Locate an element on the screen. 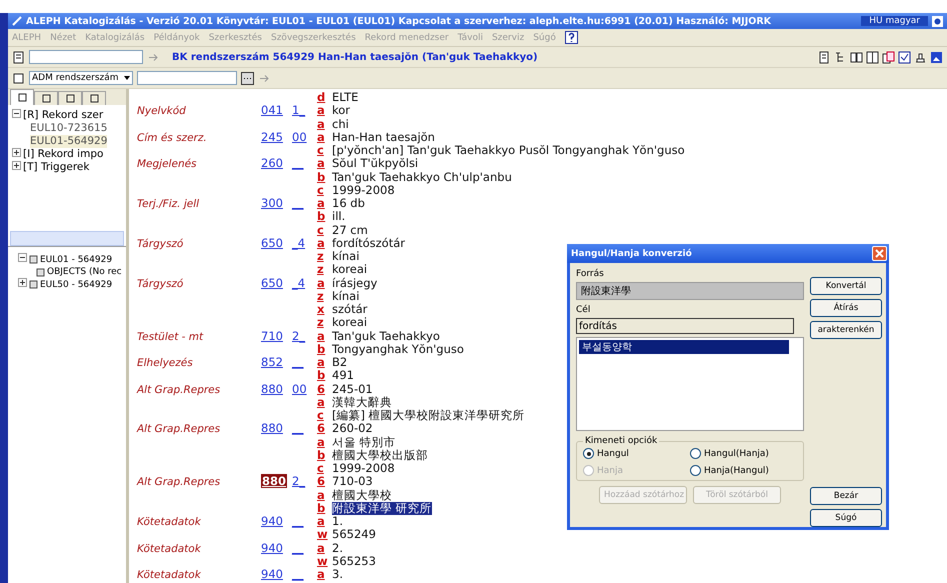 The width and height of the screenshot is (947, 583). subfield-value: Tan'guk Taehakkyo is located at coordinates (386, 337).